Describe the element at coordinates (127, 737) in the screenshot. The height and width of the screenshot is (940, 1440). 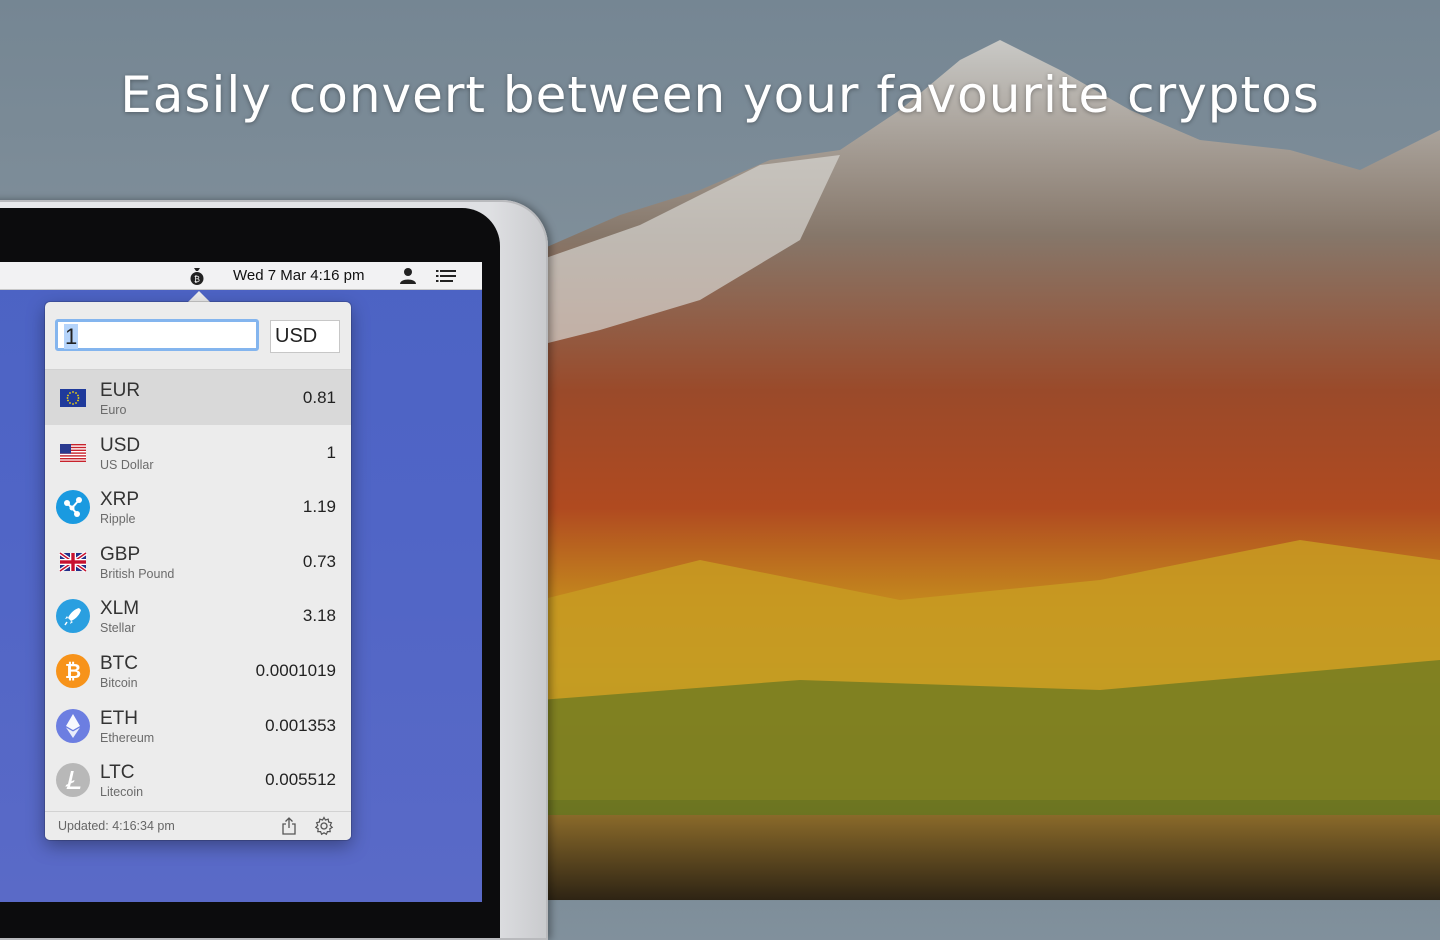
I see `currency-name: Ethereum` at that location.